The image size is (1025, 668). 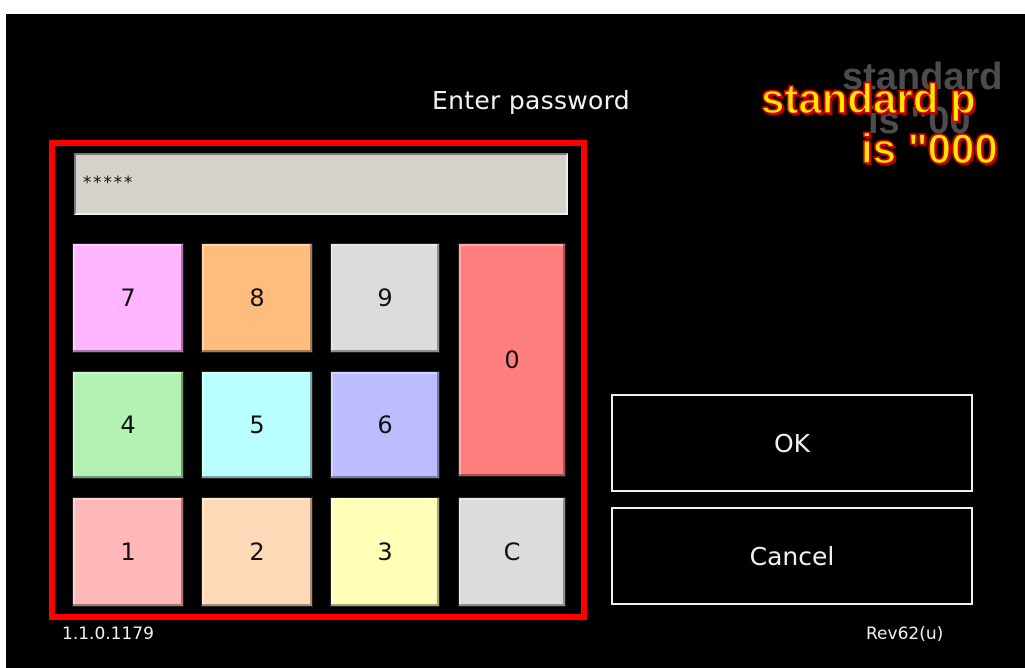 What do you see at coordinates (128, 425) in the screenshot?
I see `key-4-button: 4` at bounding box center [128, 425].